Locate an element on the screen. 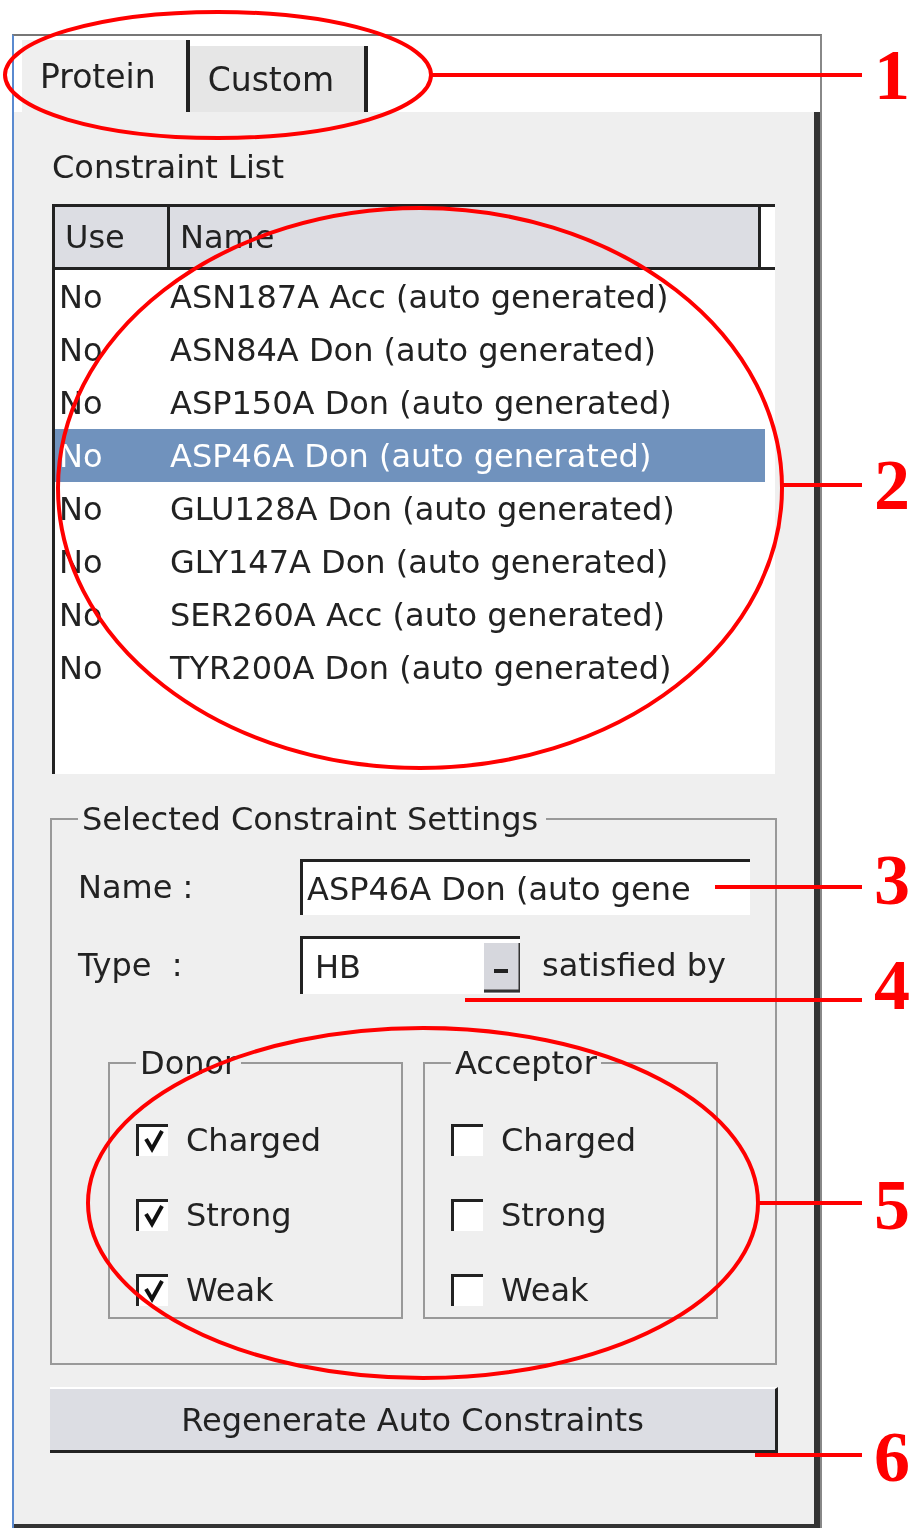 This screenshot has width=923, height=1532. name-cell: ASN187A Acc (auto generated) is located at coordinates (419, 296).